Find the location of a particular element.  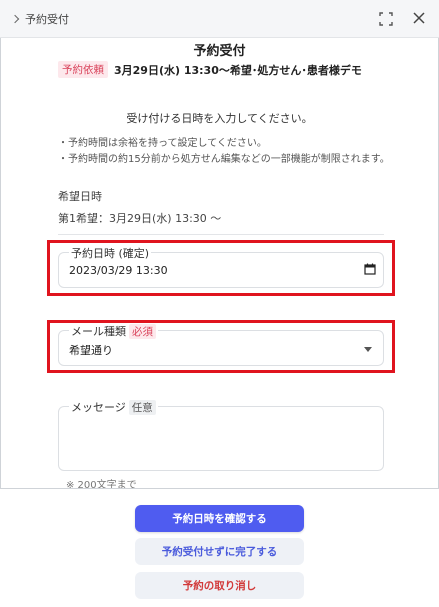

reservation-datetime-field: 予約日時 (確定) 2023/03/29 13:30 is located at coordinates (221, 266).